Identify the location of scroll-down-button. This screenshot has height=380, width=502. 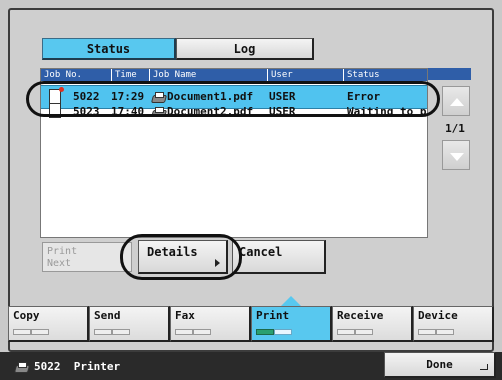
(456, 155).